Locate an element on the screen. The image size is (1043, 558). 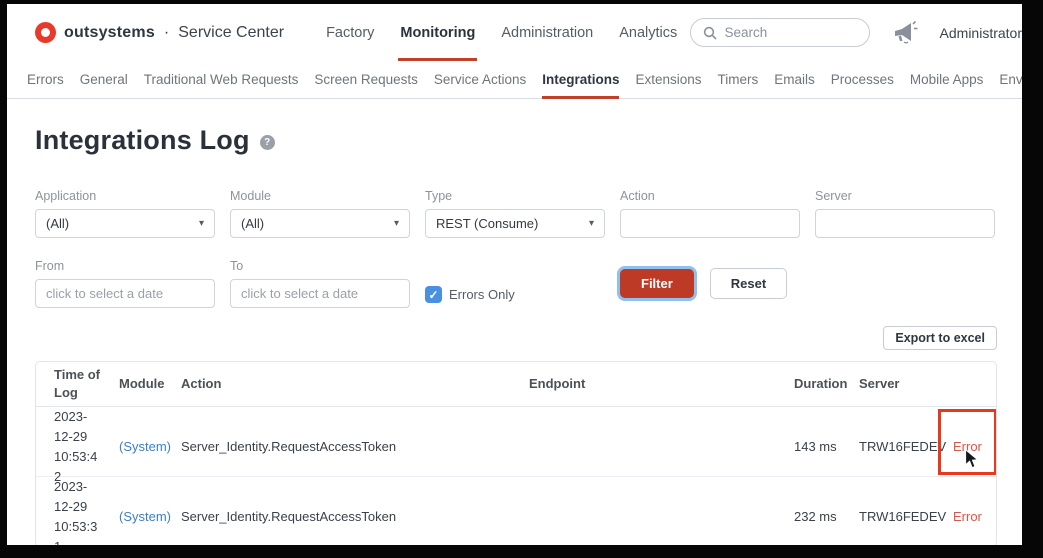
to-field: To is located at coordinates (320, 283).